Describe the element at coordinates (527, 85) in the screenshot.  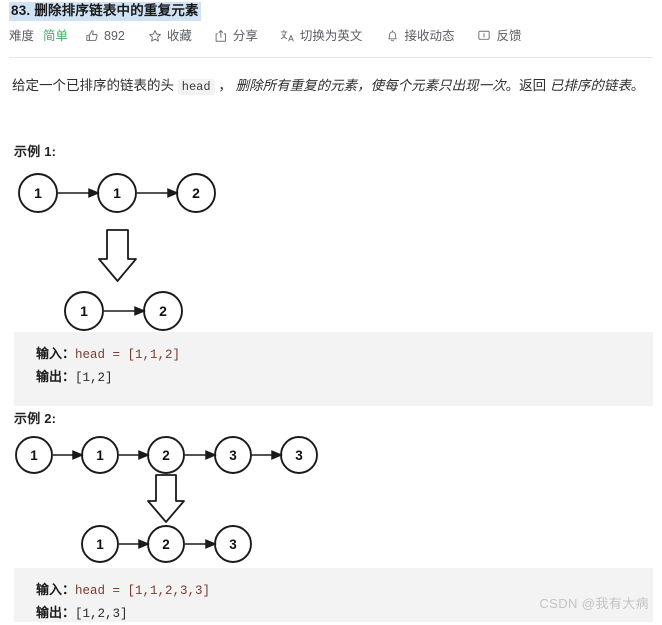
I see `description-part-3: 。返回` at that location.